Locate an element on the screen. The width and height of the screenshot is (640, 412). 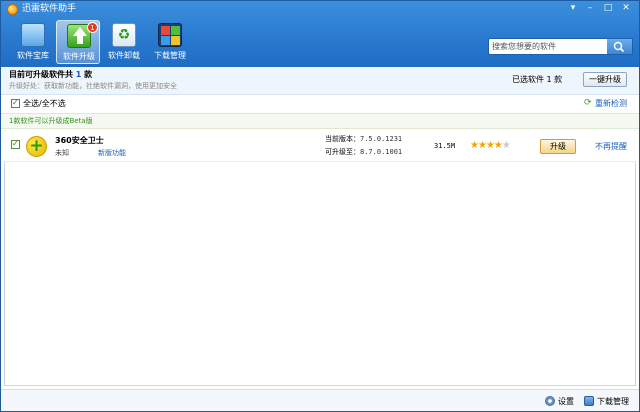
maximize-button: □ is located at coordinates (608, 8).